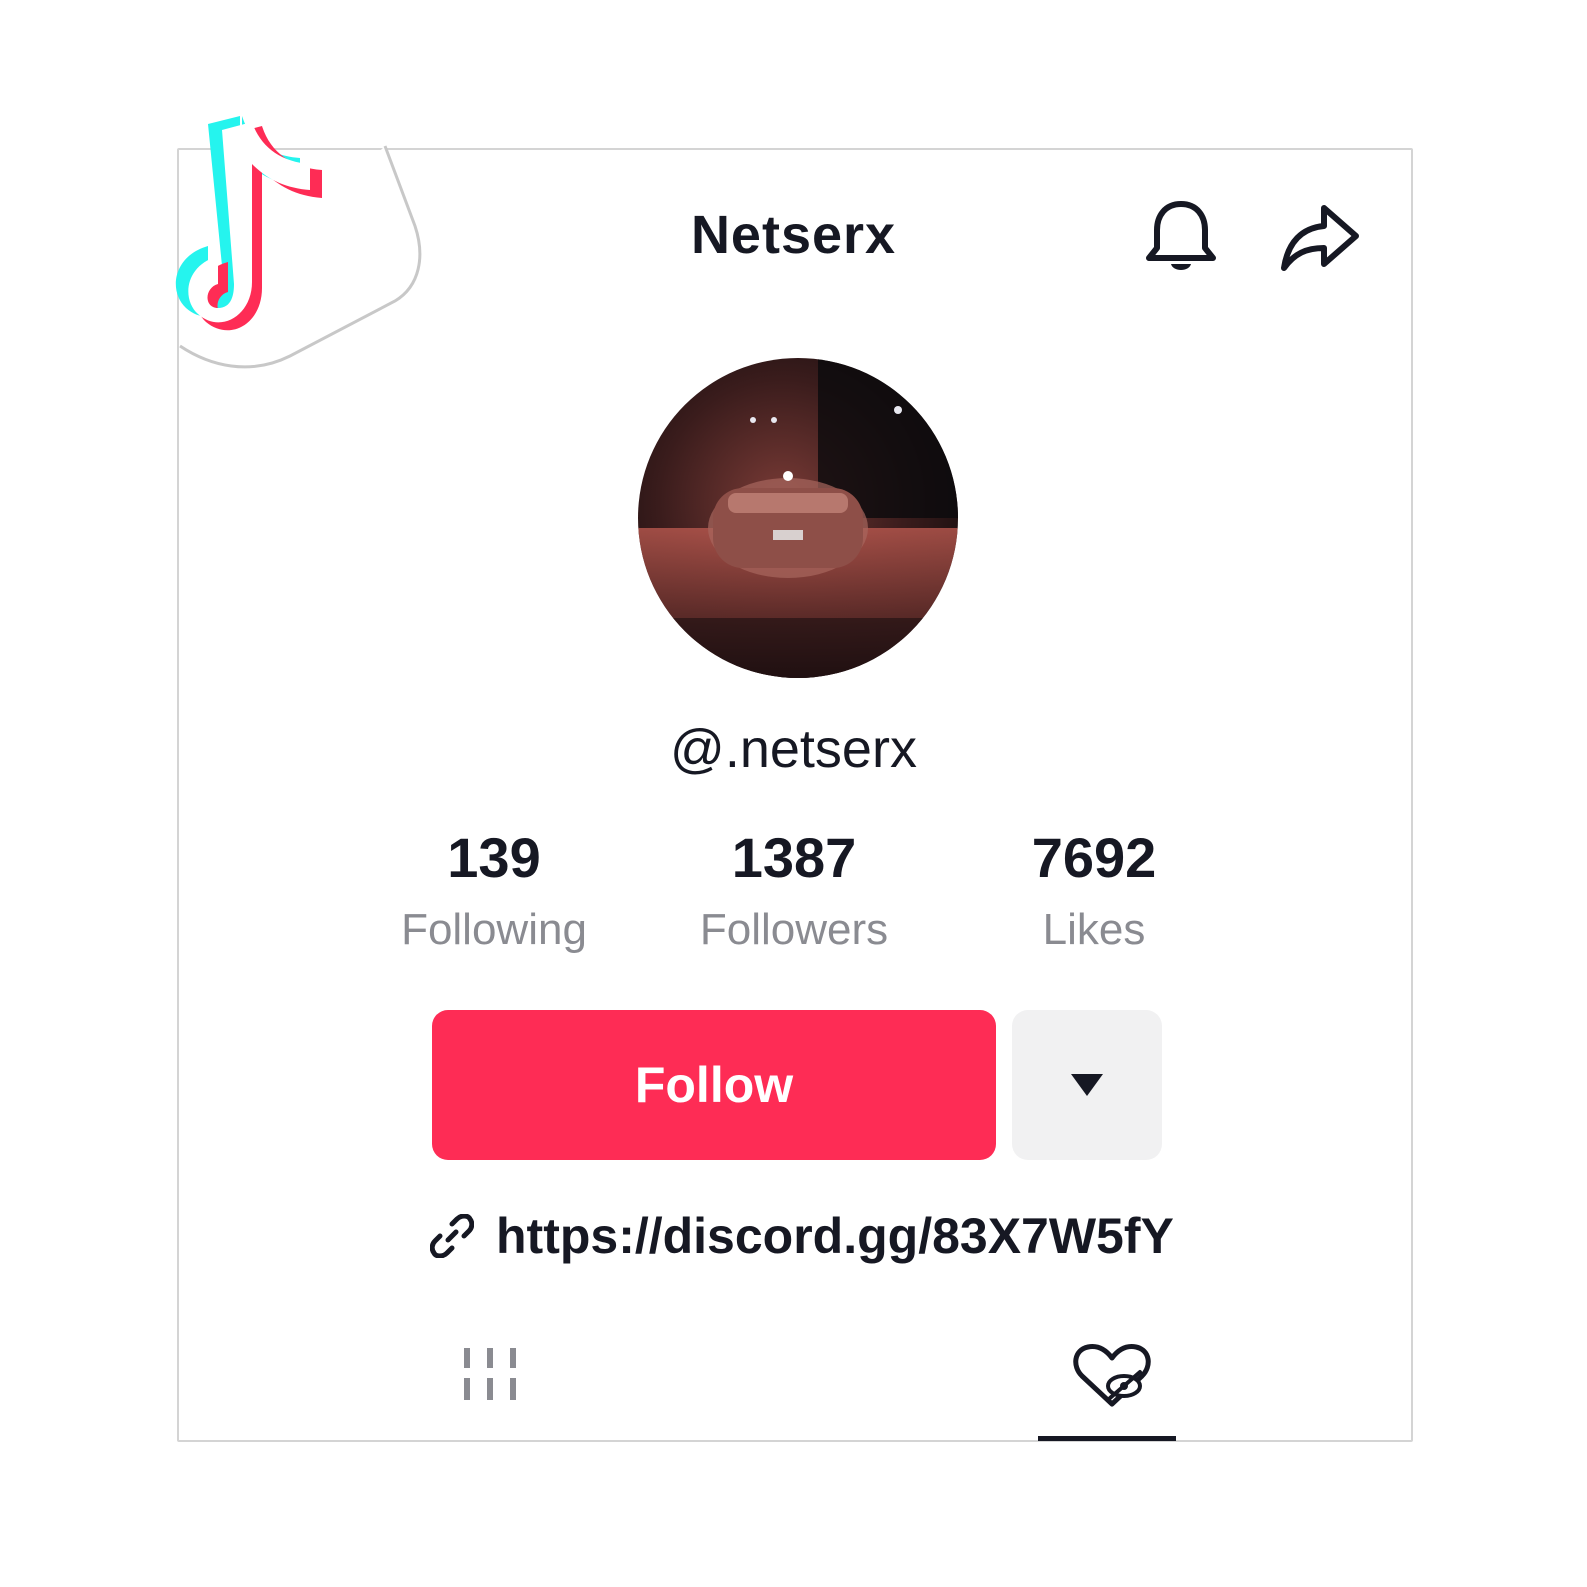 This screenshot has width=1587, height=1587. I want to click on stat-following: 139 Following, so click(494, 891).